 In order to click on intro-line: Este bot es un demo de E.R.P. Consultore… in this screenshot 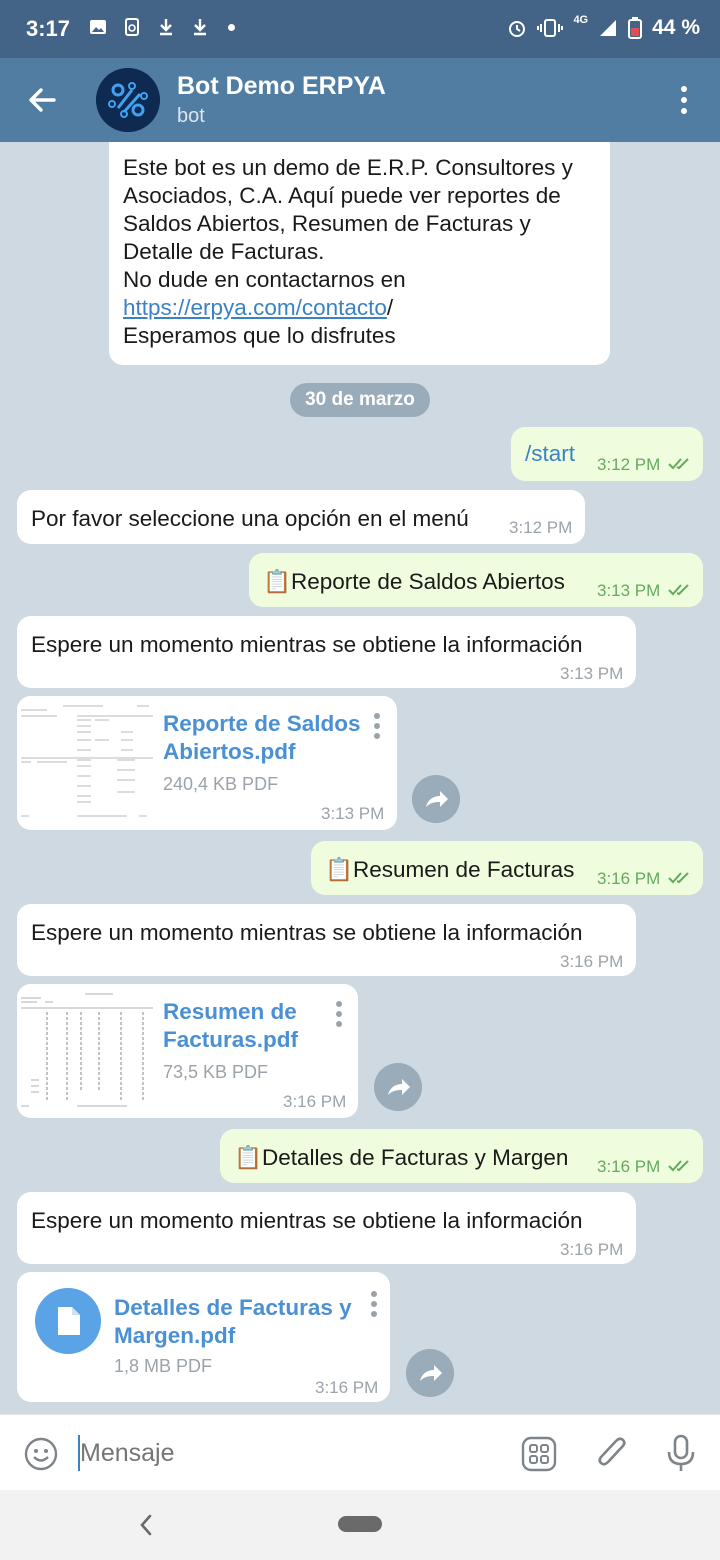, I will do `click(348, 167)`.